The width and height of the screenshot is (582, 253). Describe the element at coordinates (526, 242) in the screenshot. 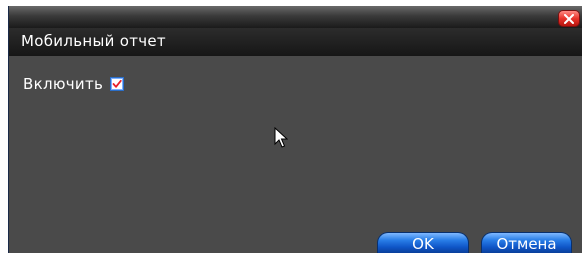

I see `cancel-button: Отмена` at that location.